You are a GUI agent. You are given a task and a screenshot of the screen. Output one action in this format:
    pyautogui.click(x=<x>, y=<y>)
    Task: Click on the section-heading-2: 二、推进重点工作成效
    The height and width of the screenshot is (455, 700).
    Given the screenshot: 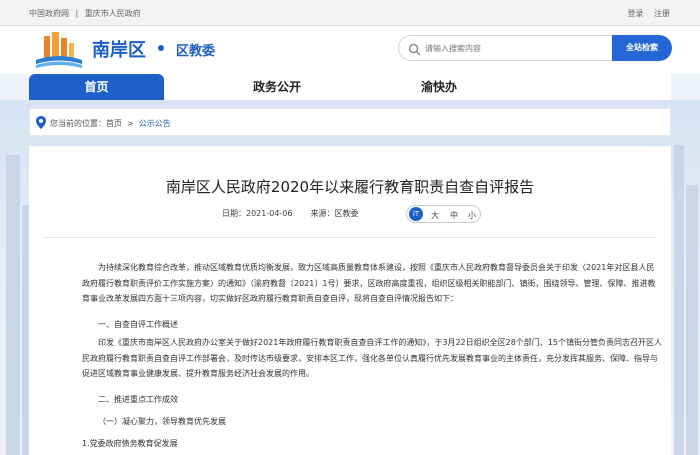 What is the action you would take?
    pyautogui.click(x=138, y=399)
    